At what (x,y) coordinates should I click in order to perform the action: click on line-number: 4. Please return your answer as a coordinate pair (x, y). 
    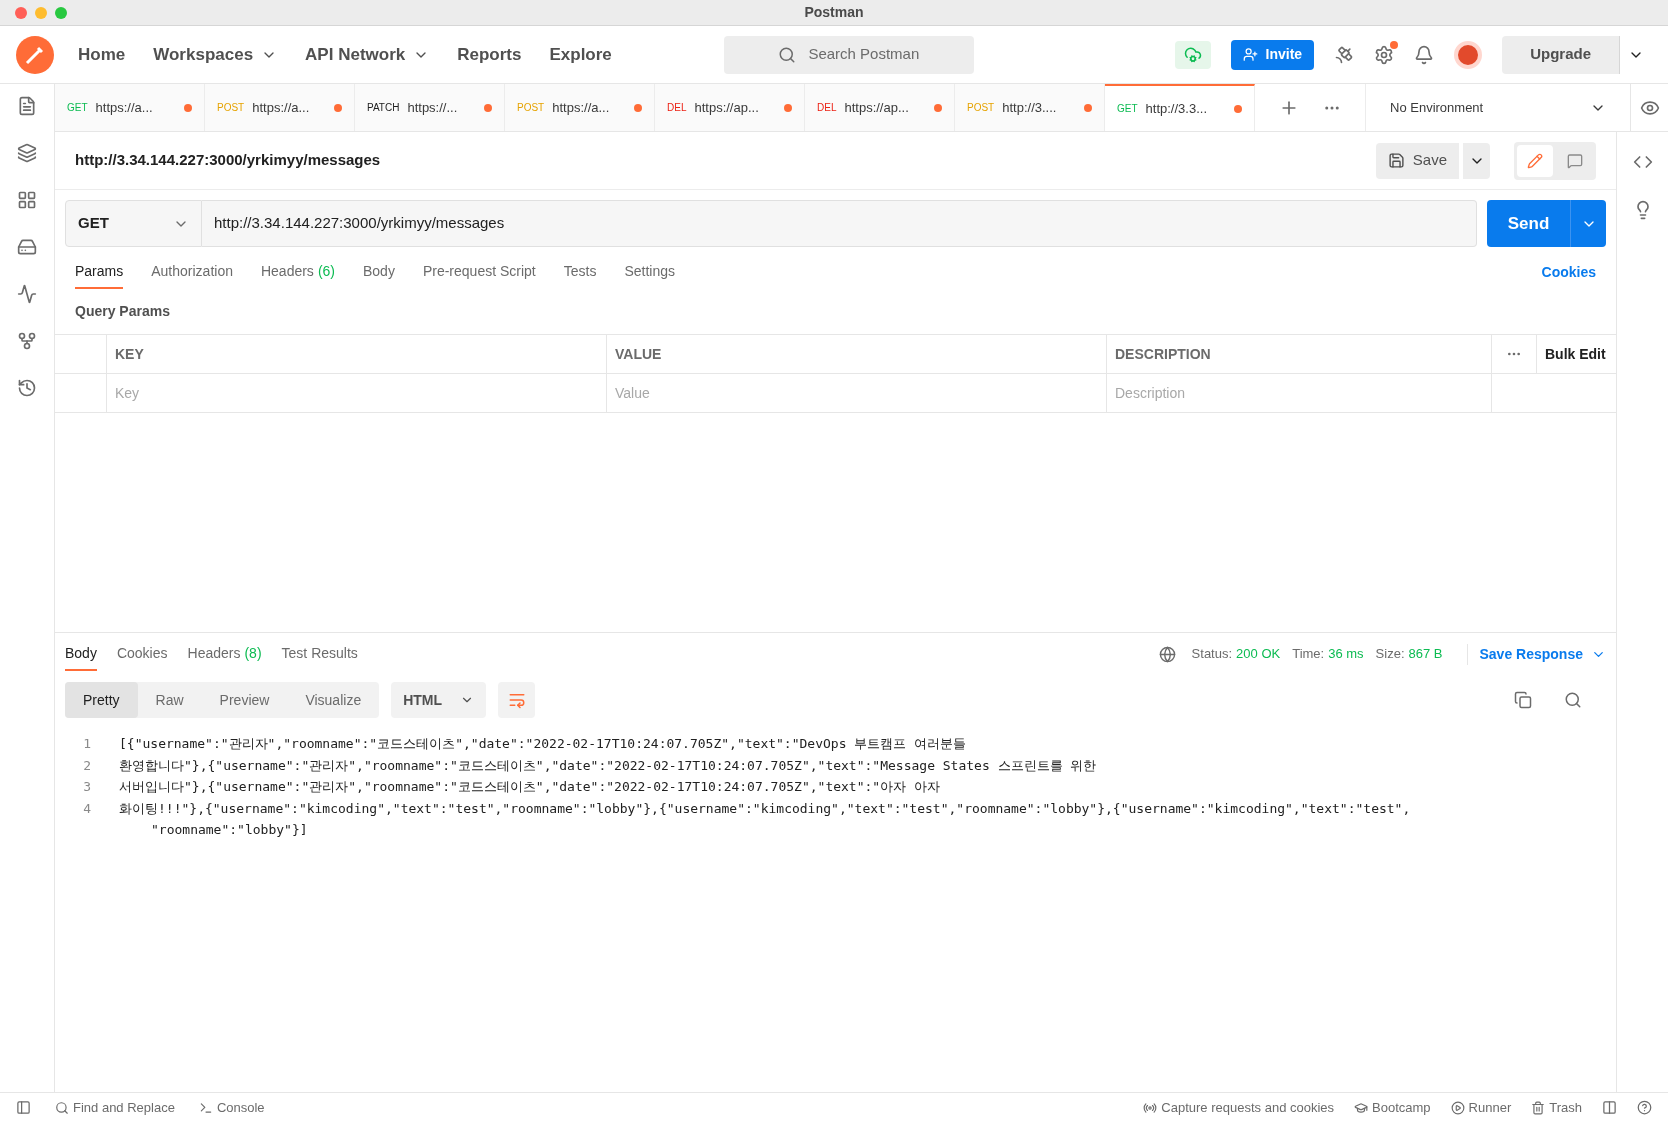
    Looking at the image, I should click on (87, 808).